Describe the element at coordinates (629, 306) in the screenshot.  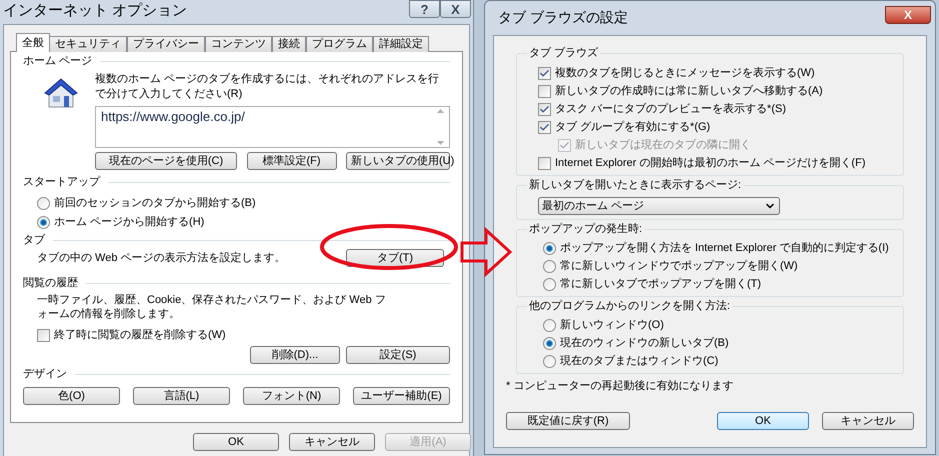
I see `group-heading: 他のプログラムからのリンクを開く方法:` at that location.